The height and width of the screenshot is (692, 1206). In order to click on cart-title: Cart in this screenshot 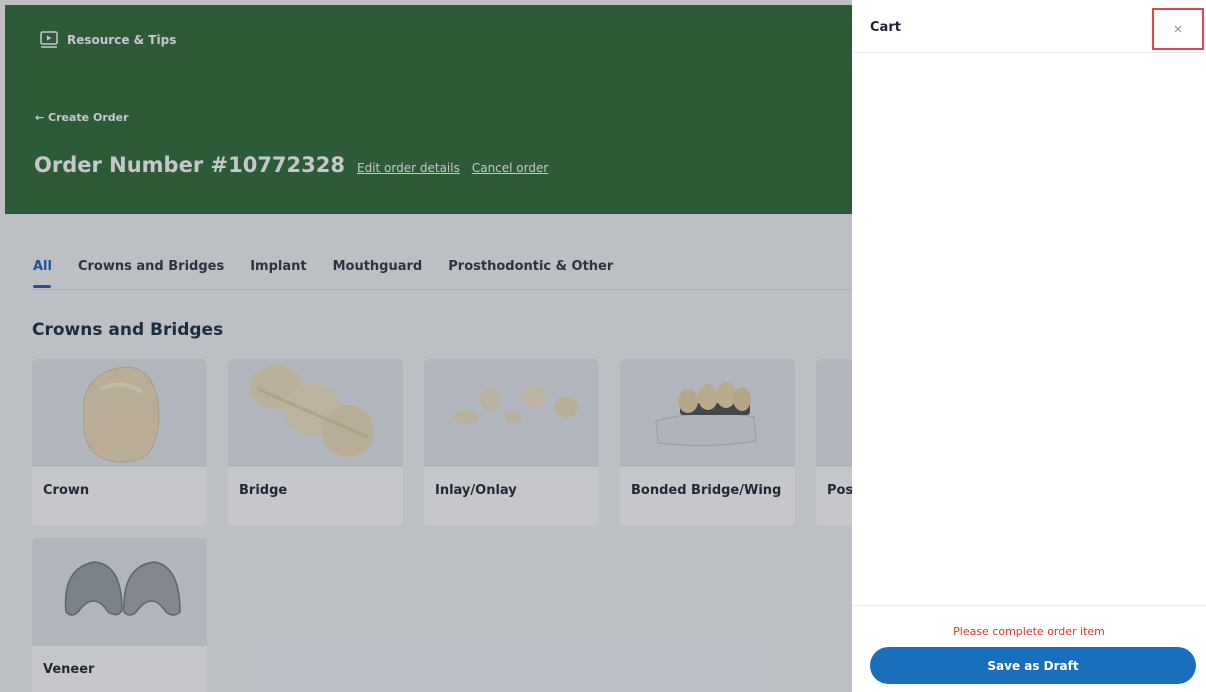, I will do `click(885, 27)`.